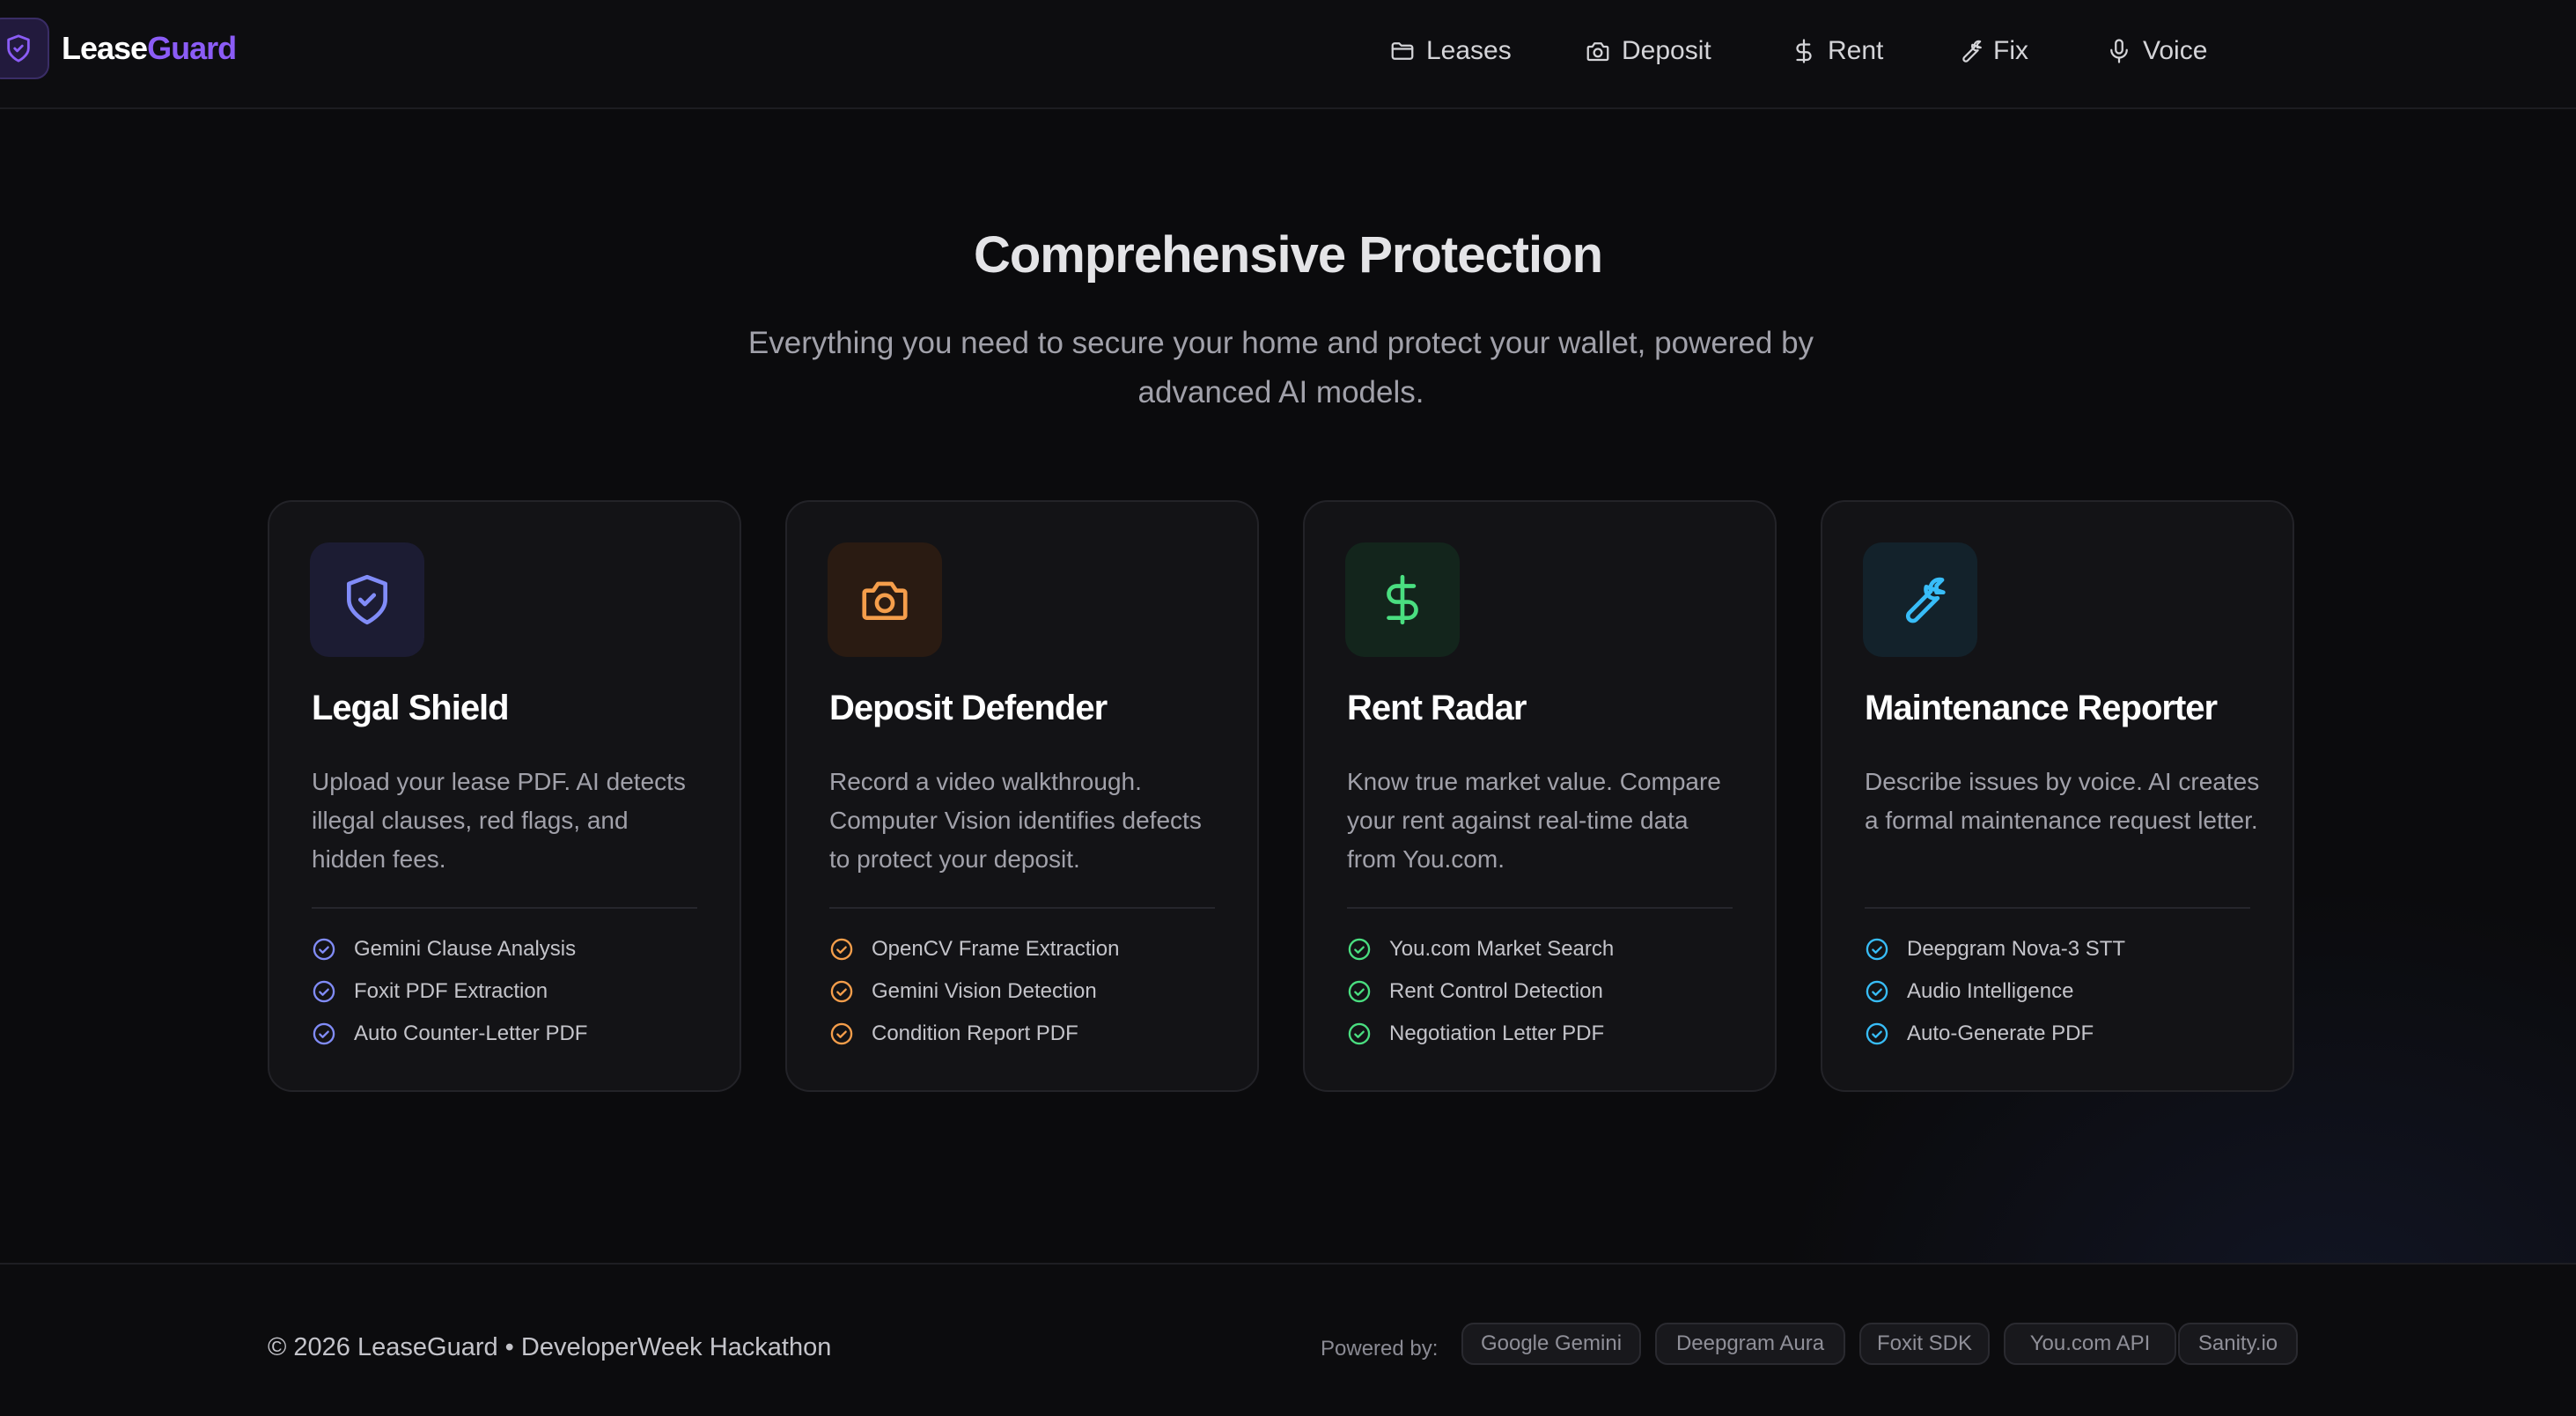 This screenshot has height=1416, width=2576. I want to click on card-feature-label: Negotiation Letter PDF, so click(1497, 1033).